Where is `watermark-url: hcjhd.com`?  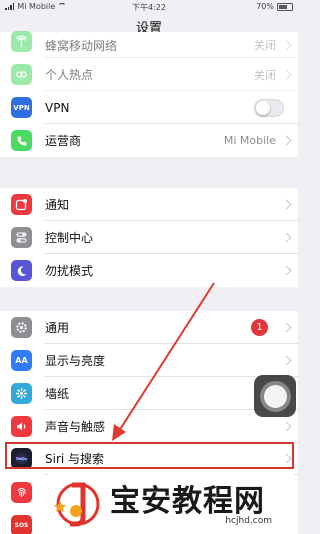 watermark-url: hcjhd.com is located at coordinates (248, 521).